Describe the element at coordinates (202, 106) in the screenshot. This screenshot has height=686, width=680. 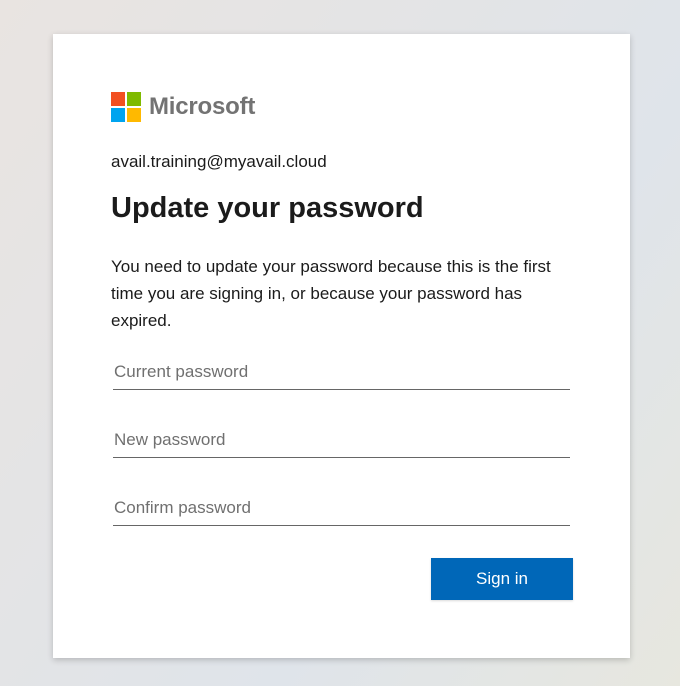
I see `logo-wordmark: Microsoft` at that location.